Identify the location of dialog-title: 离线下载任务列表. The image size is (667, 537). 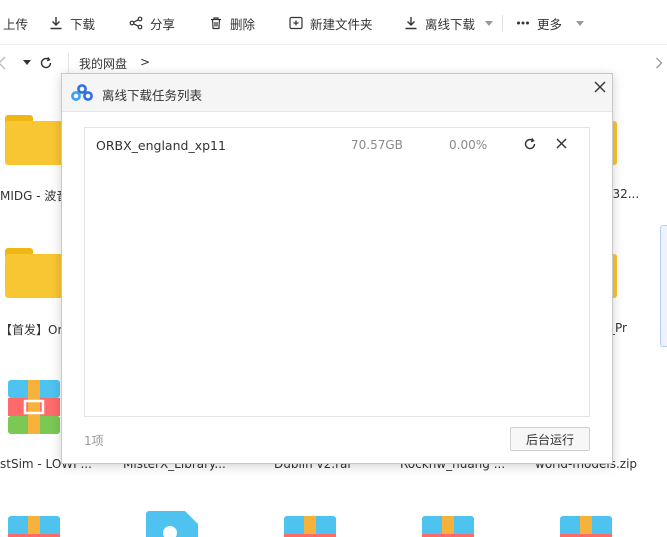
(152, 95).